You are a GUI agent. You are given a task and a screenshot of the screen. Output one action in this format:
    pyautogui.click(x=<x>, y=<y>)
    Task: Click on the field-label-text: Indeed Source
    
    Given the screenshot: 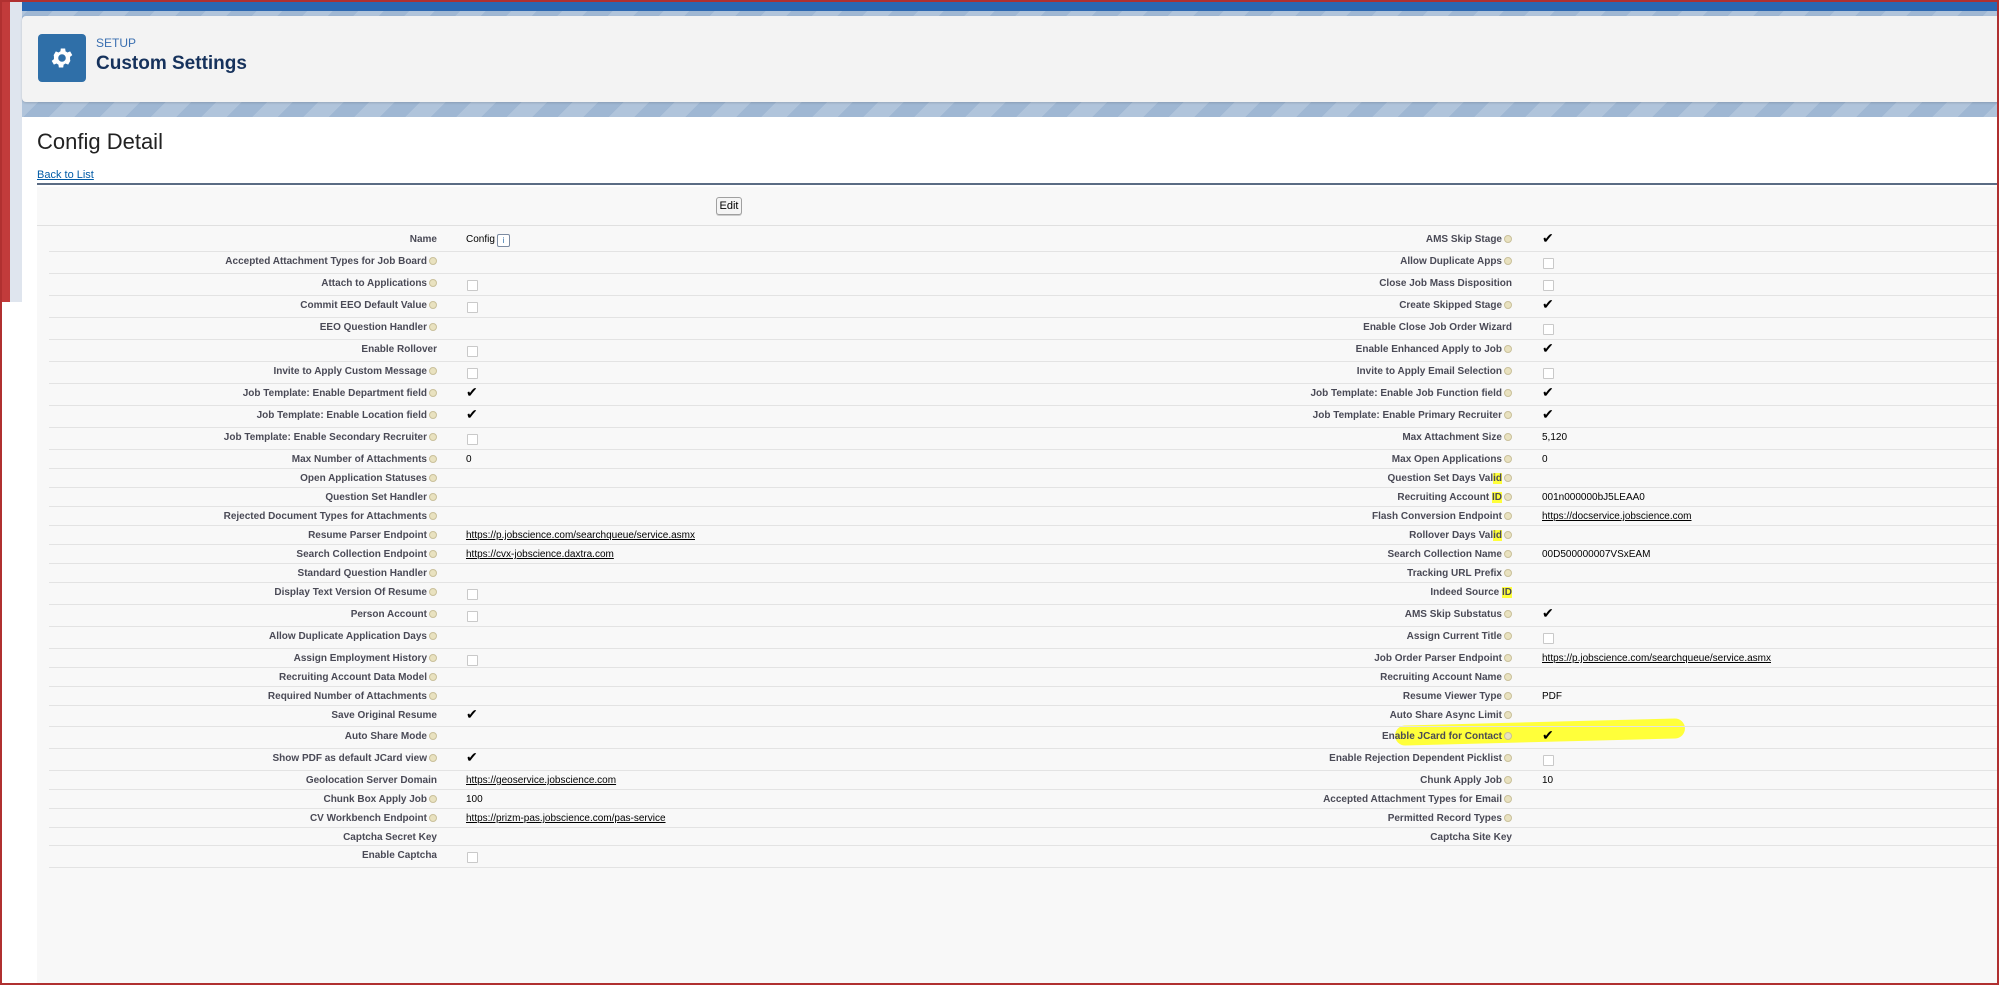 What is the action you would take?
    pyautogui.click(x=1466, y=592)
    